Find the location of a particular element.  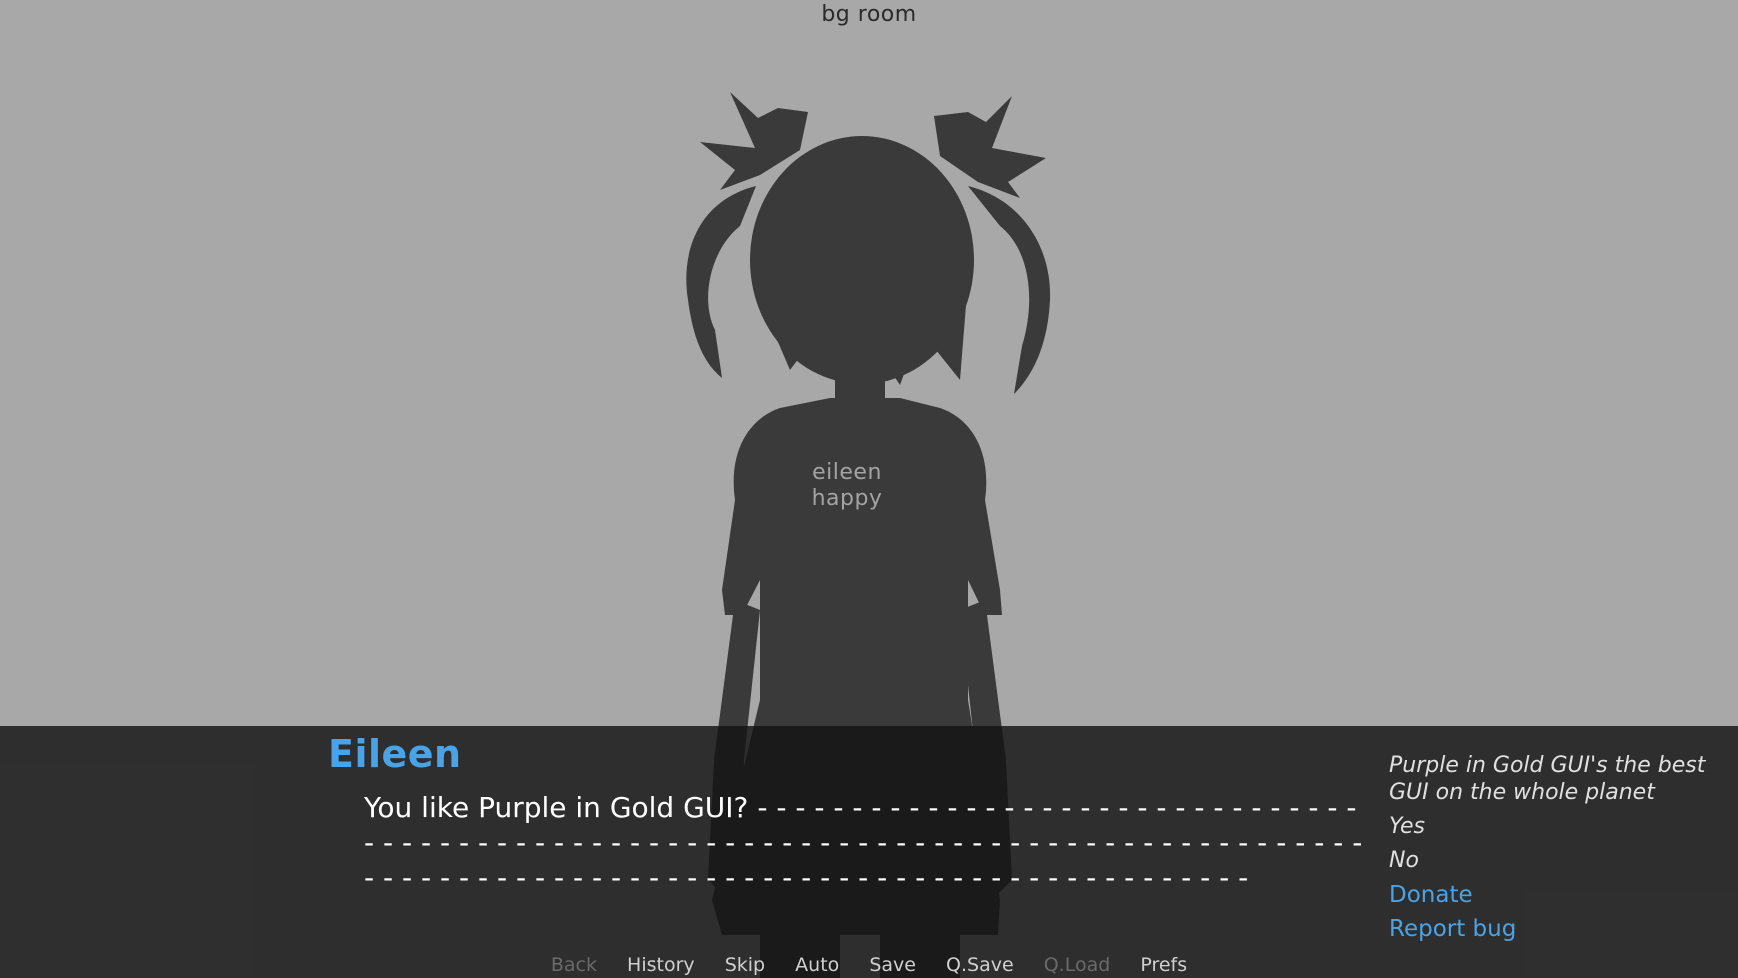

prefs-button: Prefs is located at coordinates (1163, 965).